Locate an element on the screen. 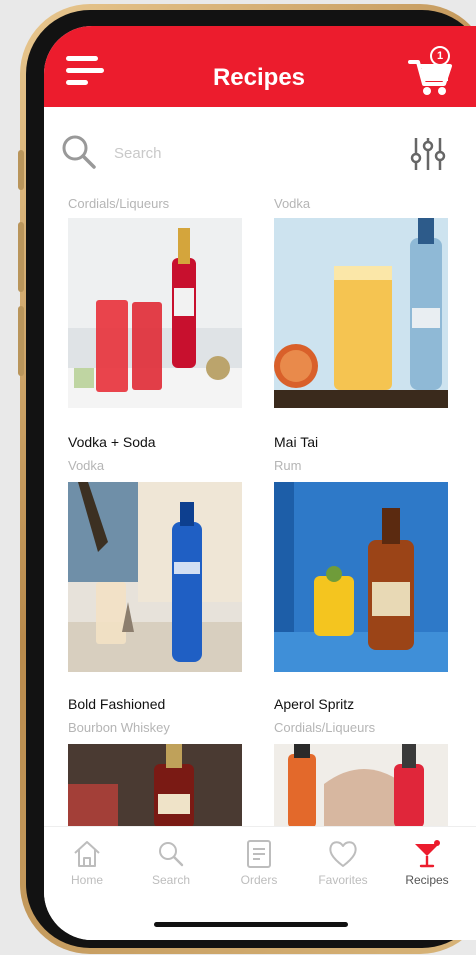 The image size is (476, 955). menu-icon is located at coordinates (82, 58).